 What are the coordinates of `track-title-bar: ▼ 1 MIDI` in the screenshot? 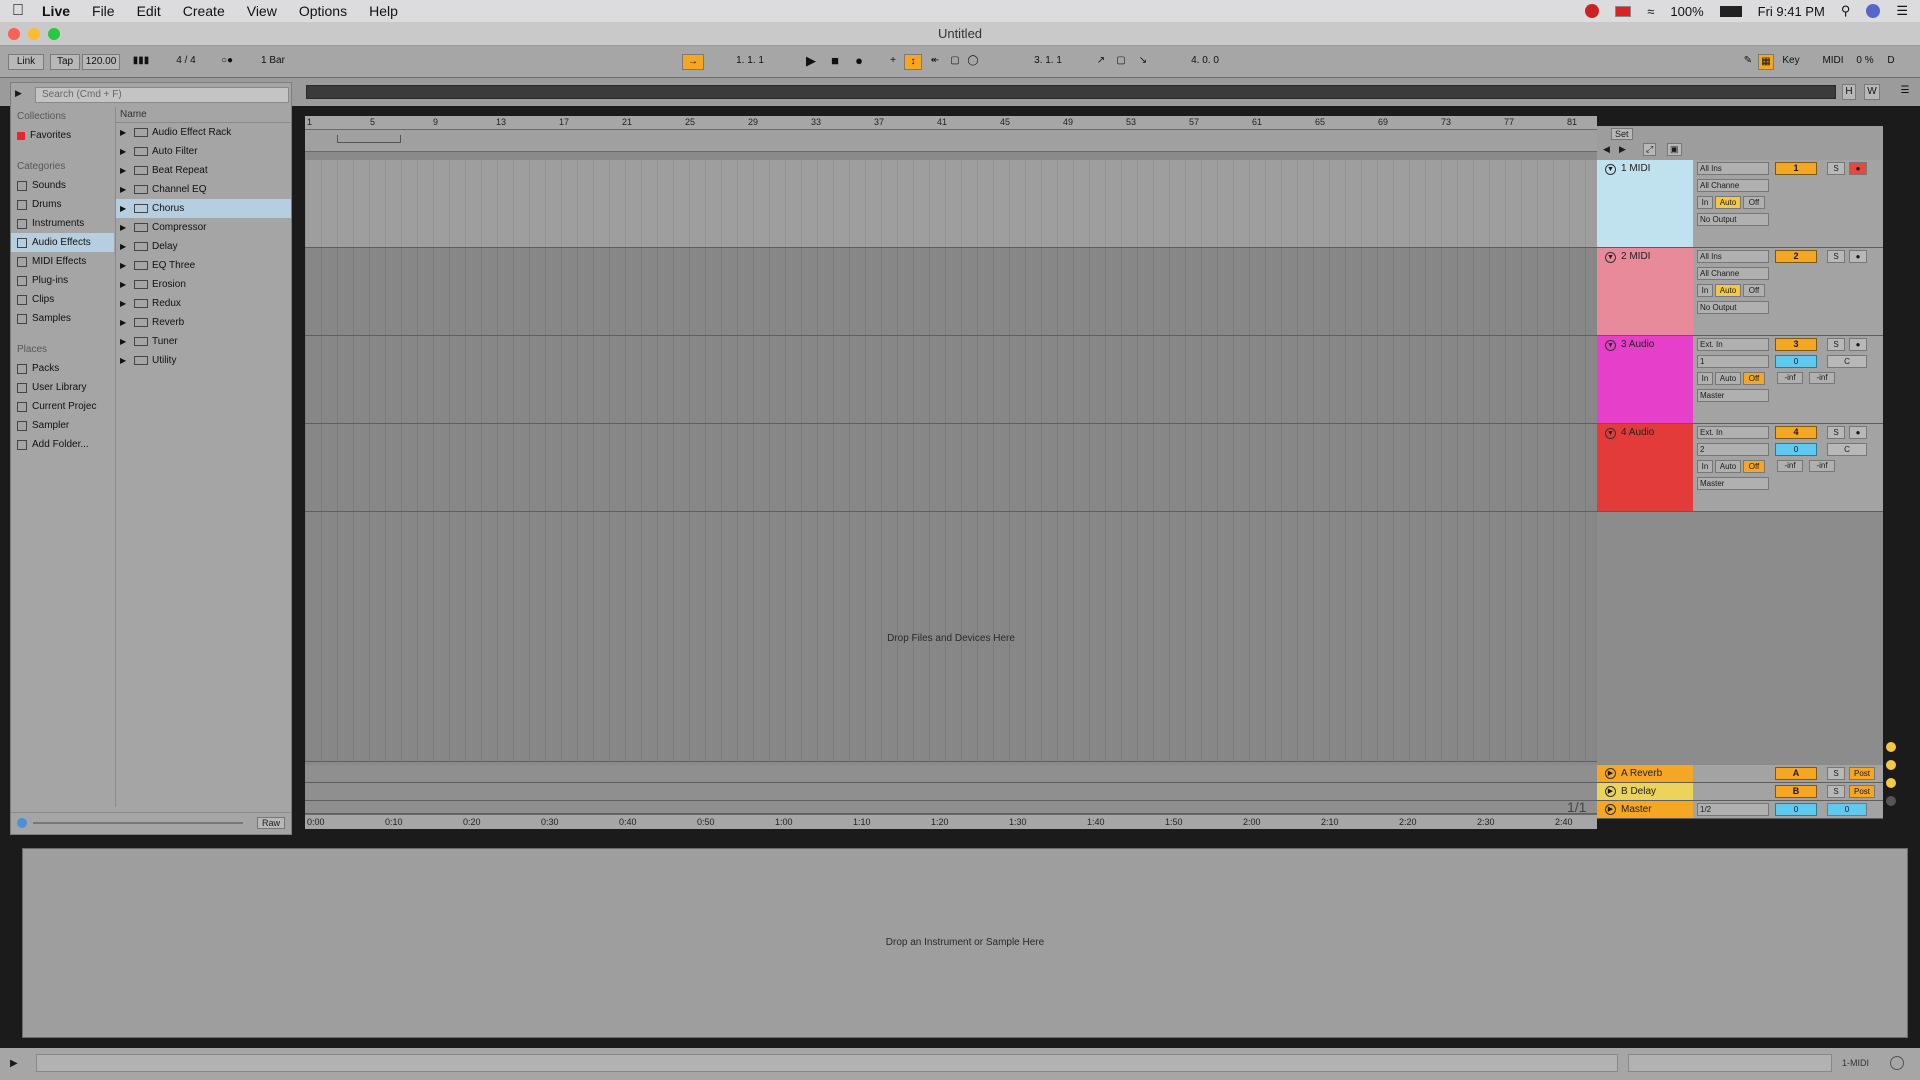 It's located at (1645, 203).